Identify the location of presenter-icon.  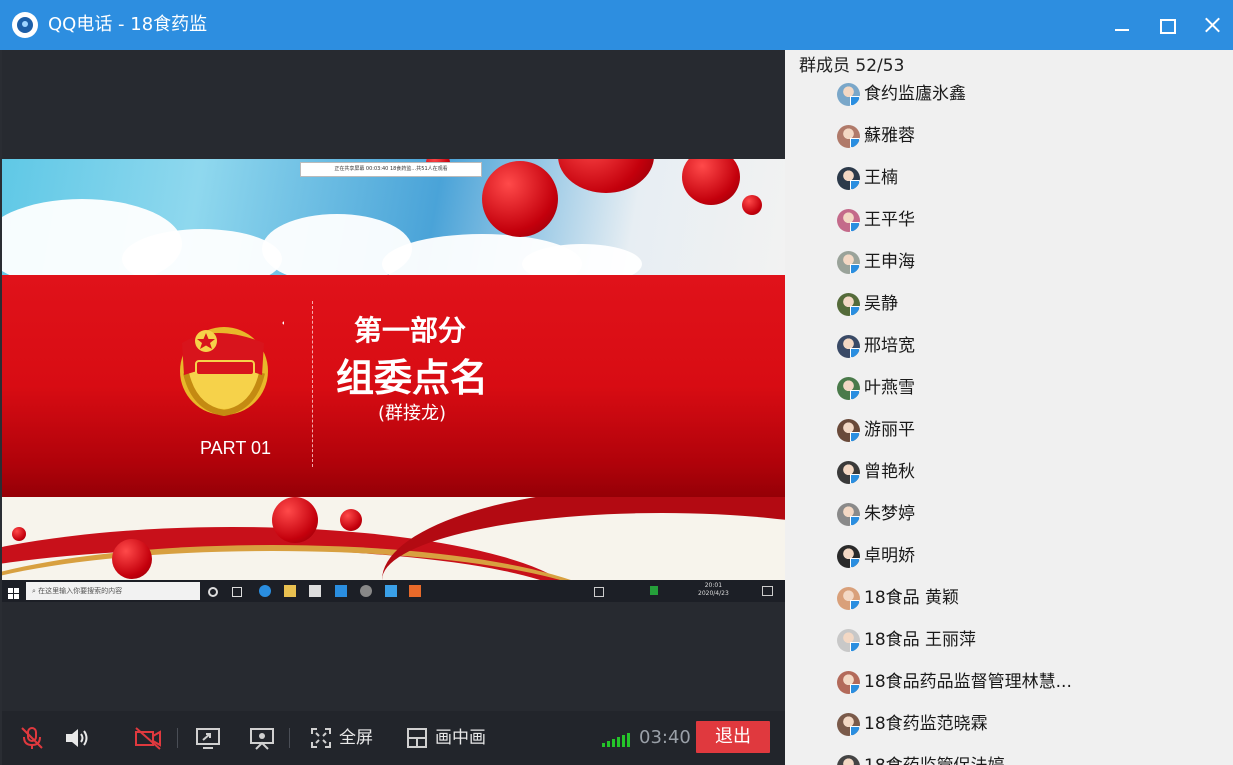
(262, 738).